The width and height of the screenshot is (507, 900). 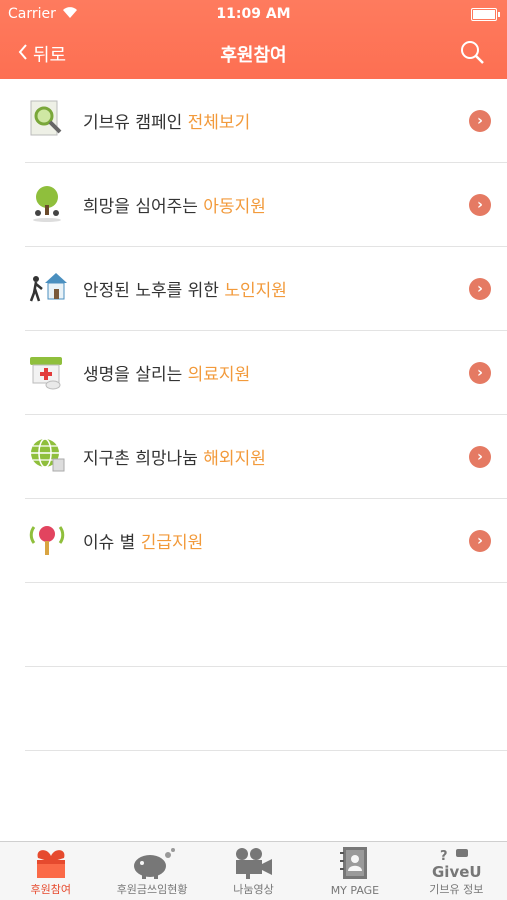 What do you see at coordinates (355, 865) in the screenshot?
I see `address-book-icon` at bounding box center [355, 865].